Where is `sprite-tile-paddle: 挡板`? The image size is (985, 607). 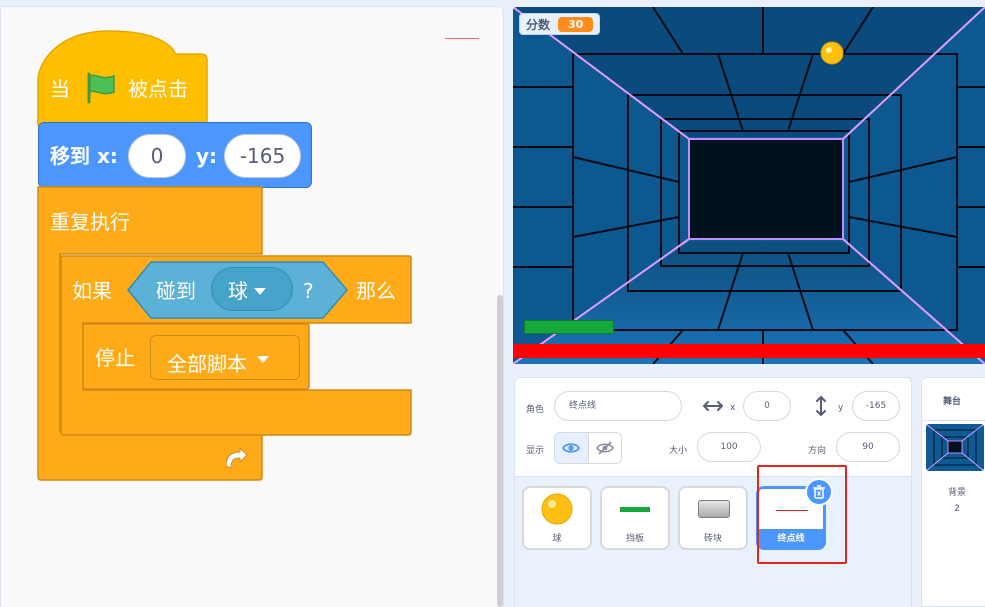 sprite-tile-paddle: 挡板 is located at coordinates (635, 518).